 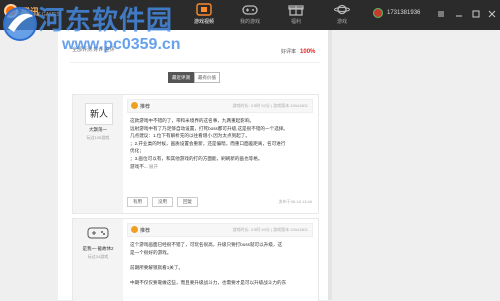 What do you see at coordinates (220, 106) in the screenshot?
I see `review-header: 推荐 游戏时长: 3.5时 52分 | 游戏版本:19041801` at bounding box center [220, 106].